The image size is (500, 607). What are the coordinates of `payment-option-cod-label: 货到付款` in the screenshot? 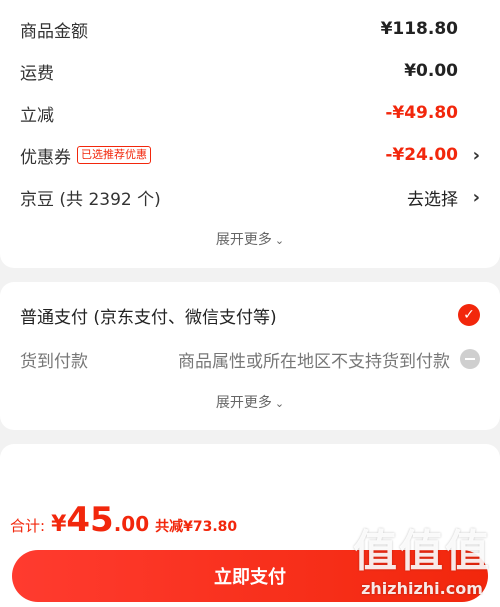 It's located at (54, 361).